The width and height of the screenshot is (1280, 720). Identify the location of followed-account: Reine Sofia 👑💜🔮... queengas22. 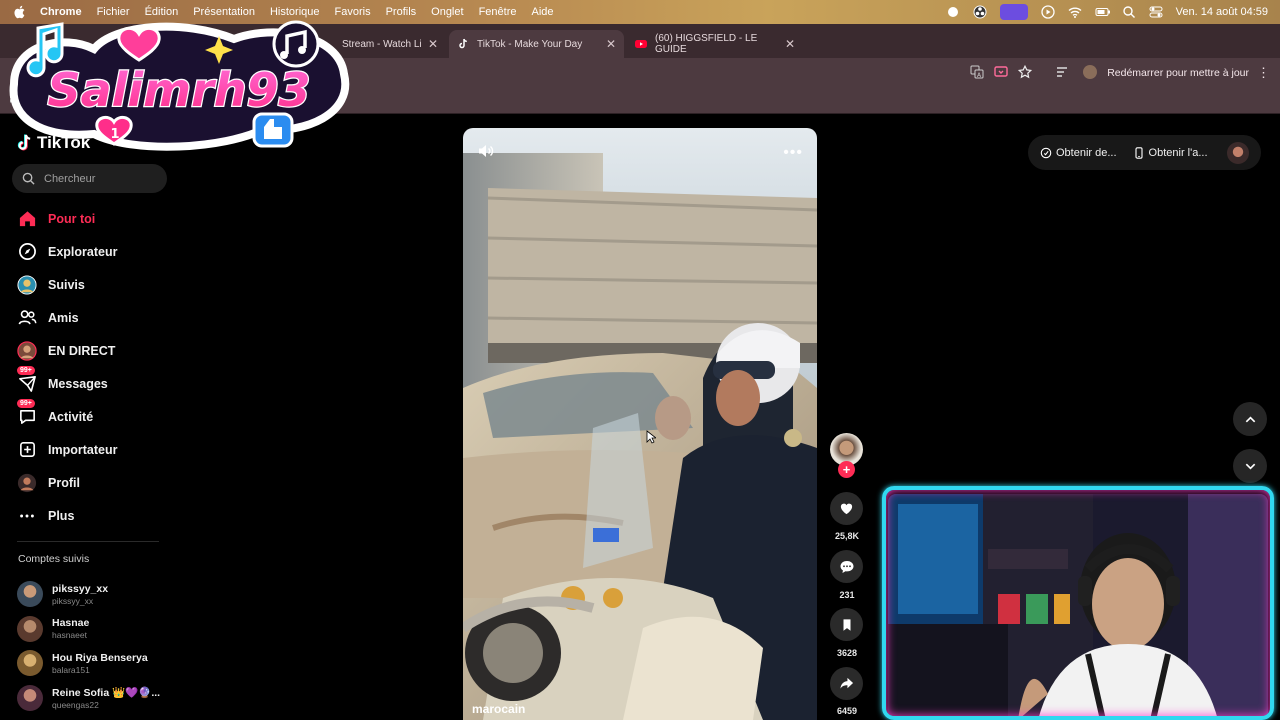
(97, 698).